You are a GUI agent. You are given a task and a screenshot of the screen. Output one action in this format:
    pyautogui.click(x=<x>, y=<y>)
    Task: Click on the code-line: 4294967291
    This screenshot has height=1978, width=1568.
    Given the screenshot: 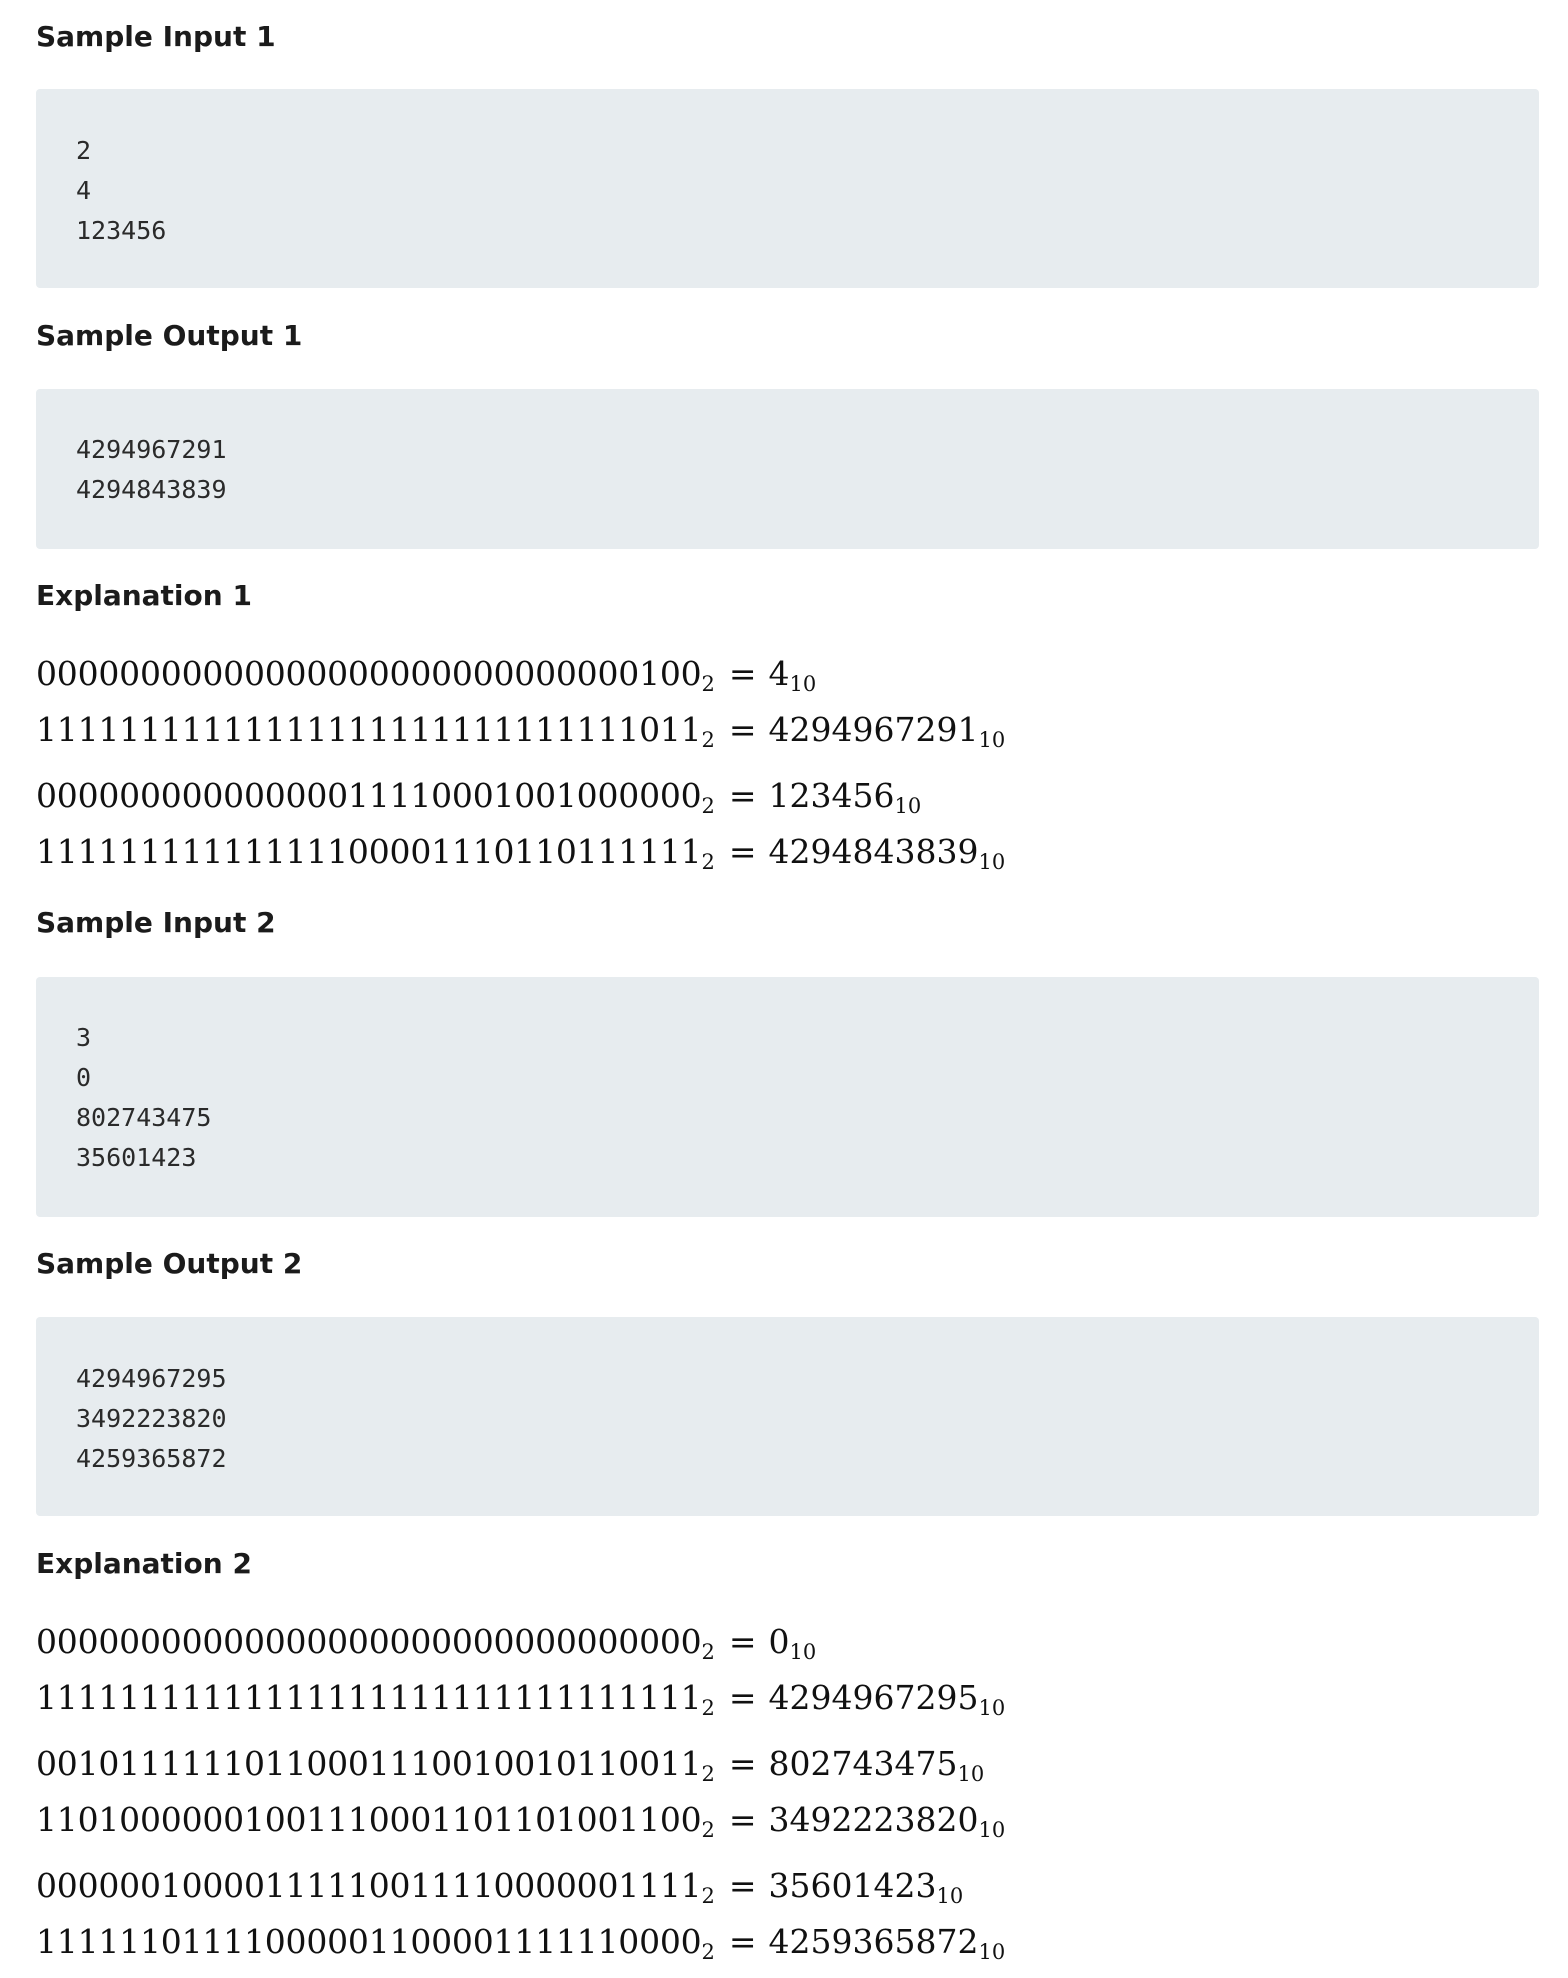 What is the action you would take?
    pyautogui.click(x=151, y=449)
    